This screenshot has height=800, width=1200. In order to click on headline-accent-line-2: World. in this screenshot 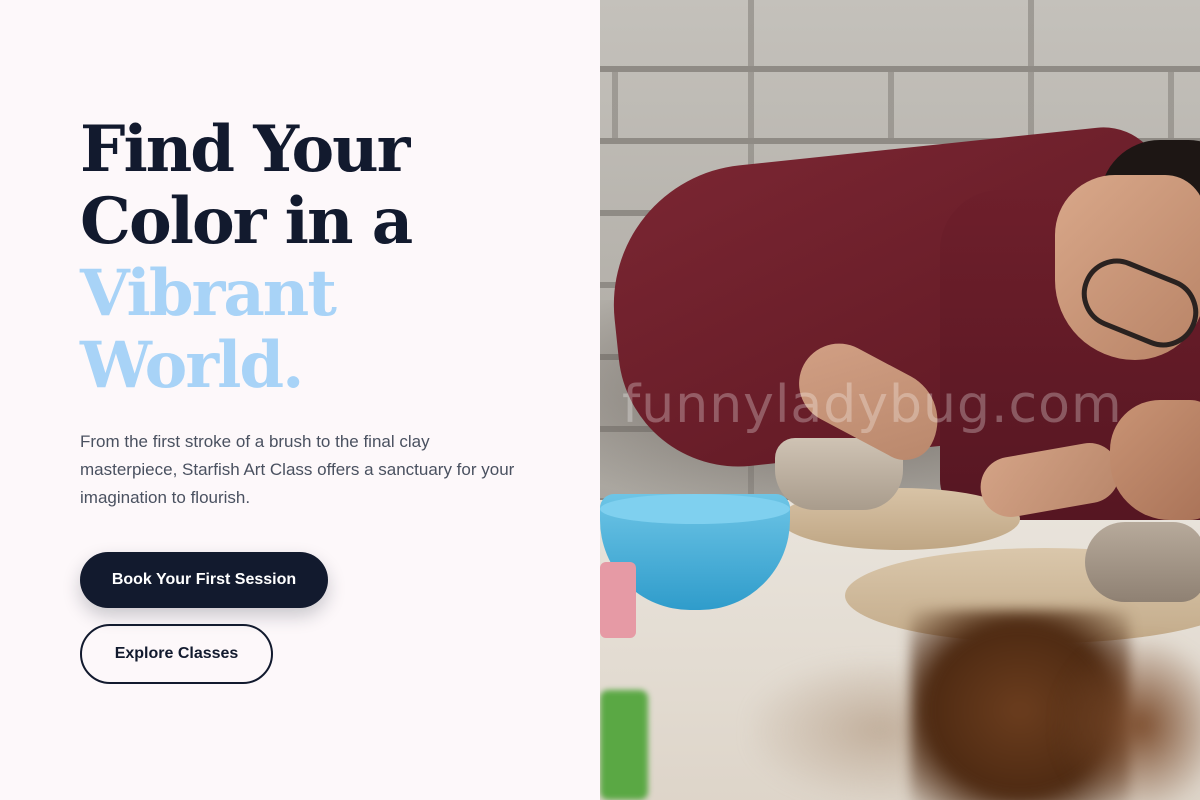, I will do `click(192, 365)`.